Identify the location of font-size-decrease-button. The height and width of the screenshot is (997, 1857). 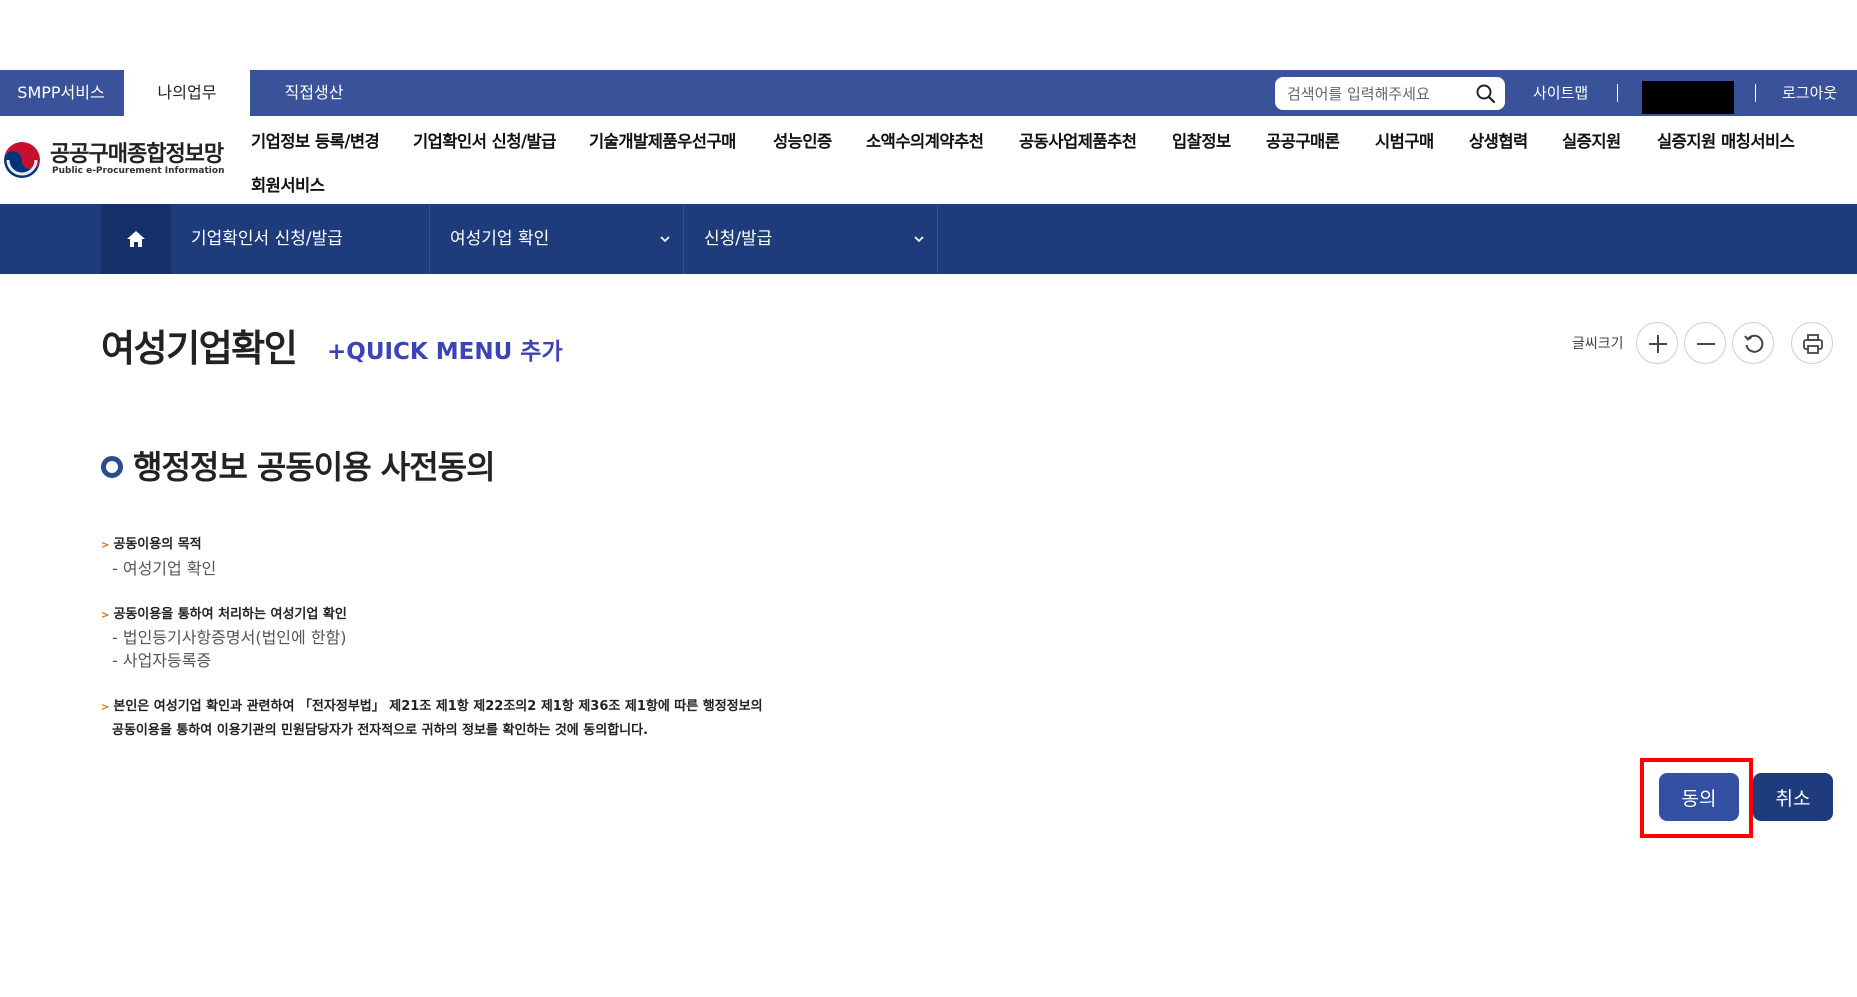
(1705, 343).